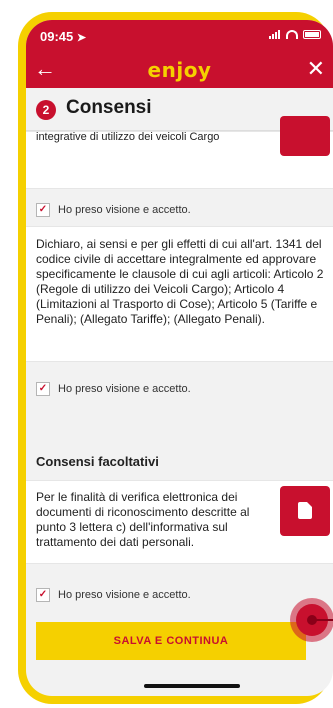  What do you see at coordinates (171, 641) in the screenshot?
I see `save-continue-button: SALVA E CONTINUA` at bounding box center [171, 641].